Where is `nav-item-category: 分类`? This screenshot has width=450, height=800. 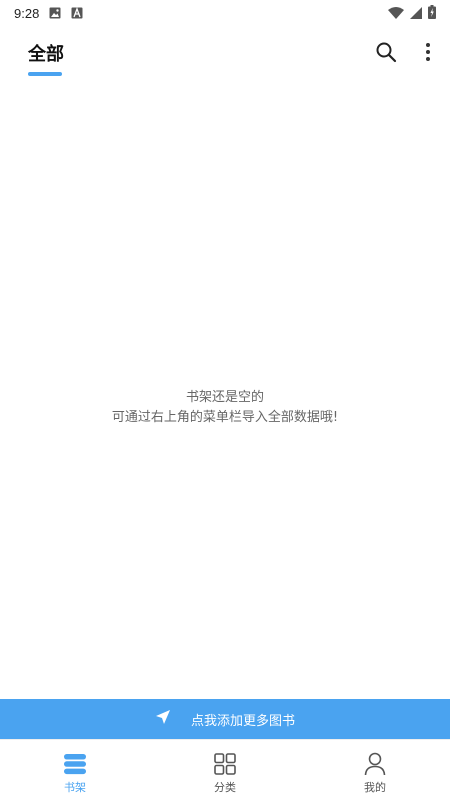 nav-item-category: 分类 is located at coordinates (225, 770).